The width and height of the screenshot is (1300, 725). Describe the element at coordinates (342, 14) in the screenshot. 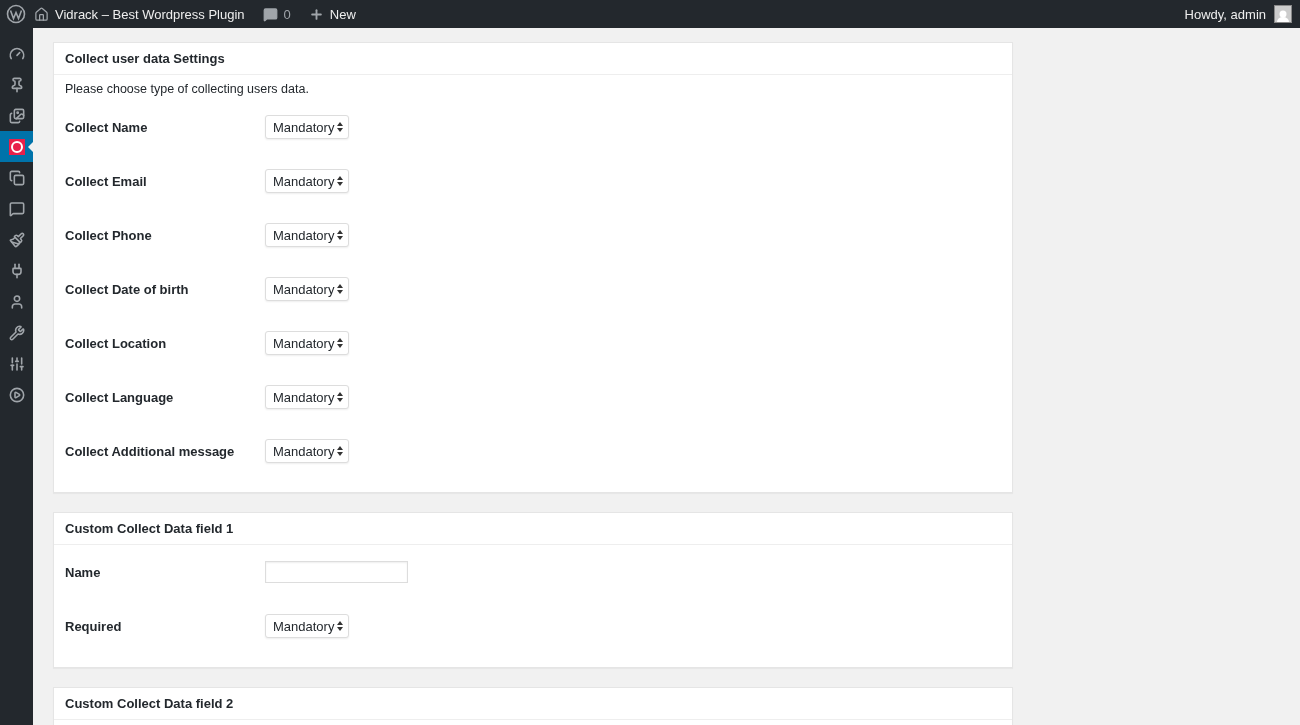

I see `new-link: New` at that location.